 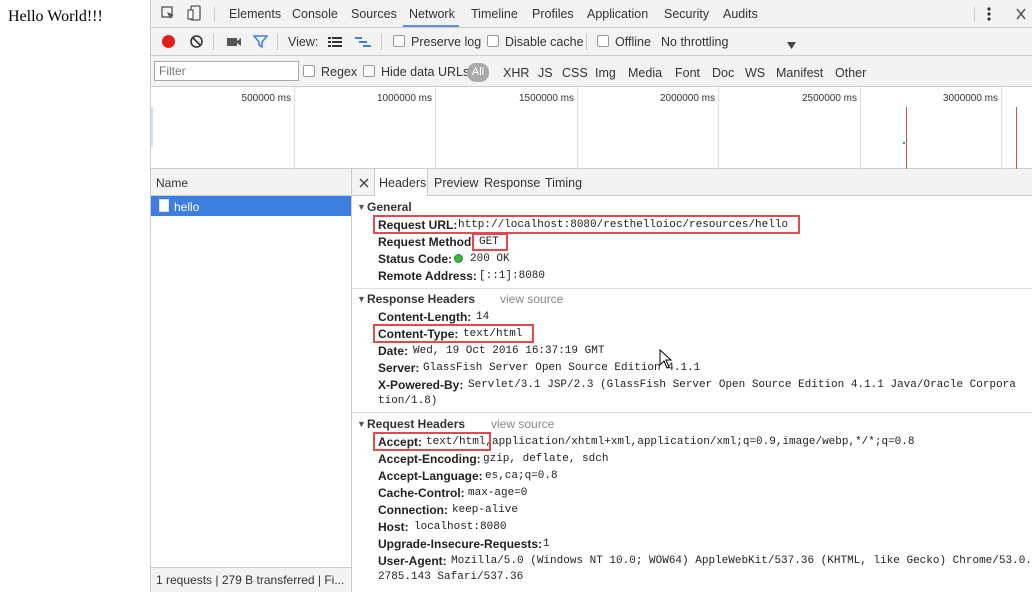 What do you see at coordinates (544, 42) in the screenshot?
I see `disable-cache-label: Disable cache` at bounding box center [544, 42].